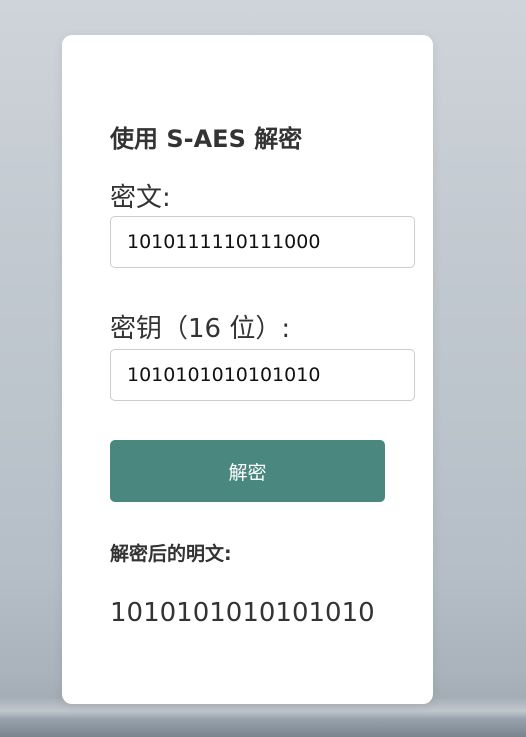 Image resolution: width=526 pixels, height=737 pixels. What do you see at coordinates (140, 198) in the screenshot?
I see `ciphertext-label: 密文:` at bounding box center [140, 198].